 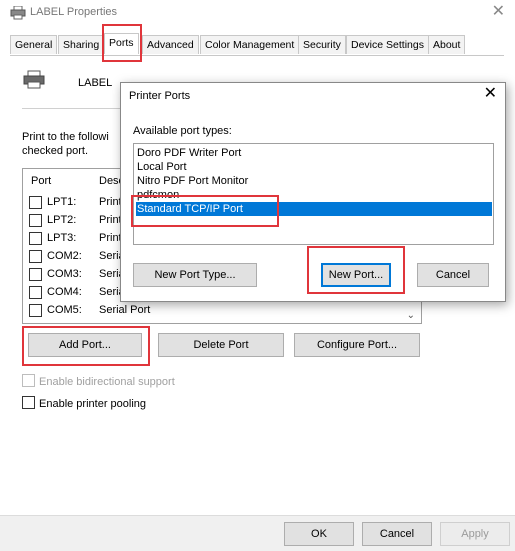 What do you see at coordinates (71, 108) in the screenshot?
I see `divider` at bounding box center [71, 108].